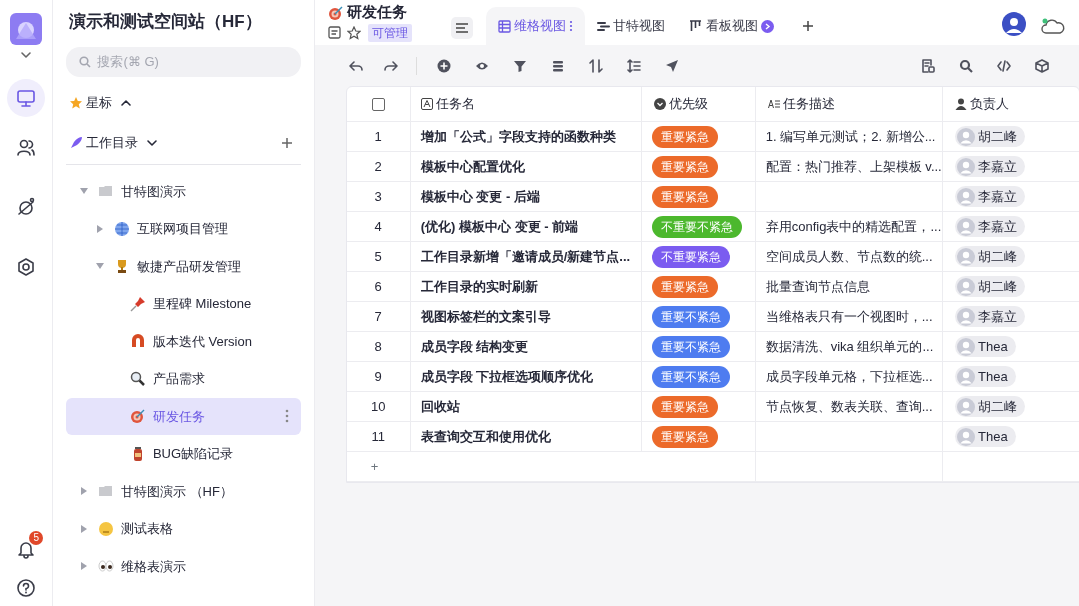  I want to click on priority-tag: 不重要不紧急, so click(696, 226).